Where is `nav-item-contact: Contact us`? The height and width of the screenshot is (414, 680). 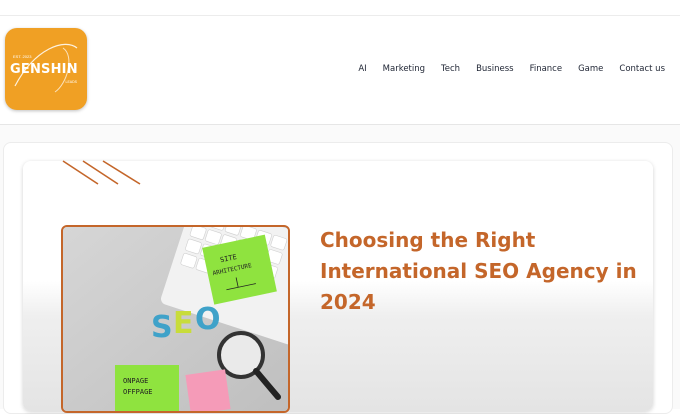 nav-item-contact: Contact us is located at coordinates (634, 69).